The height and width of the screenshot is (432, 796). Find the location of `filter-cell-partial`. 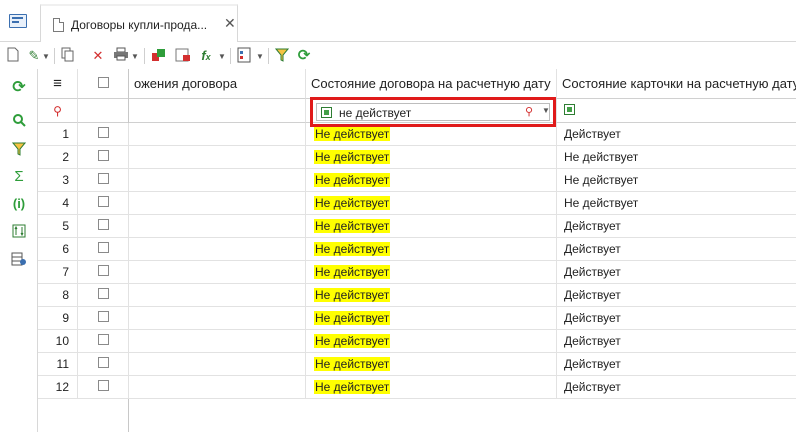

filter-cell-partial is located at coordinates (217, 111).